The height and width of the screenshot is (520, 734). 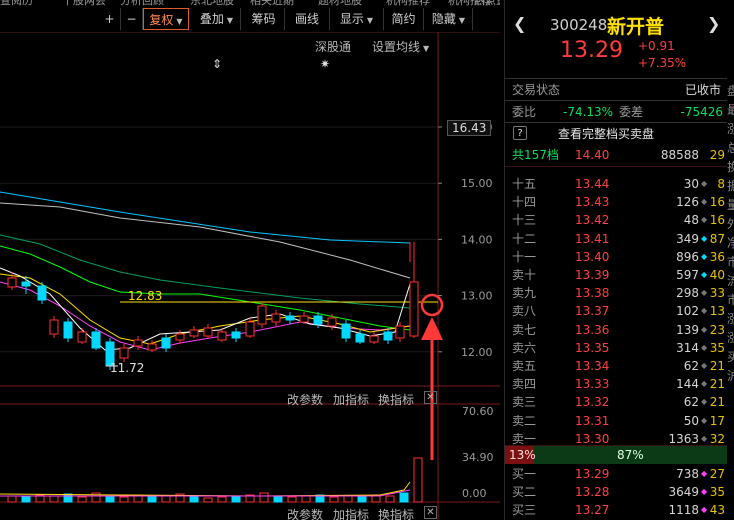 What do you see at coordinates (616, 293) in the screenshot?
I see `ask-row: 卖九 13.38 298 33 ◆` at bounding box center [616, 293].